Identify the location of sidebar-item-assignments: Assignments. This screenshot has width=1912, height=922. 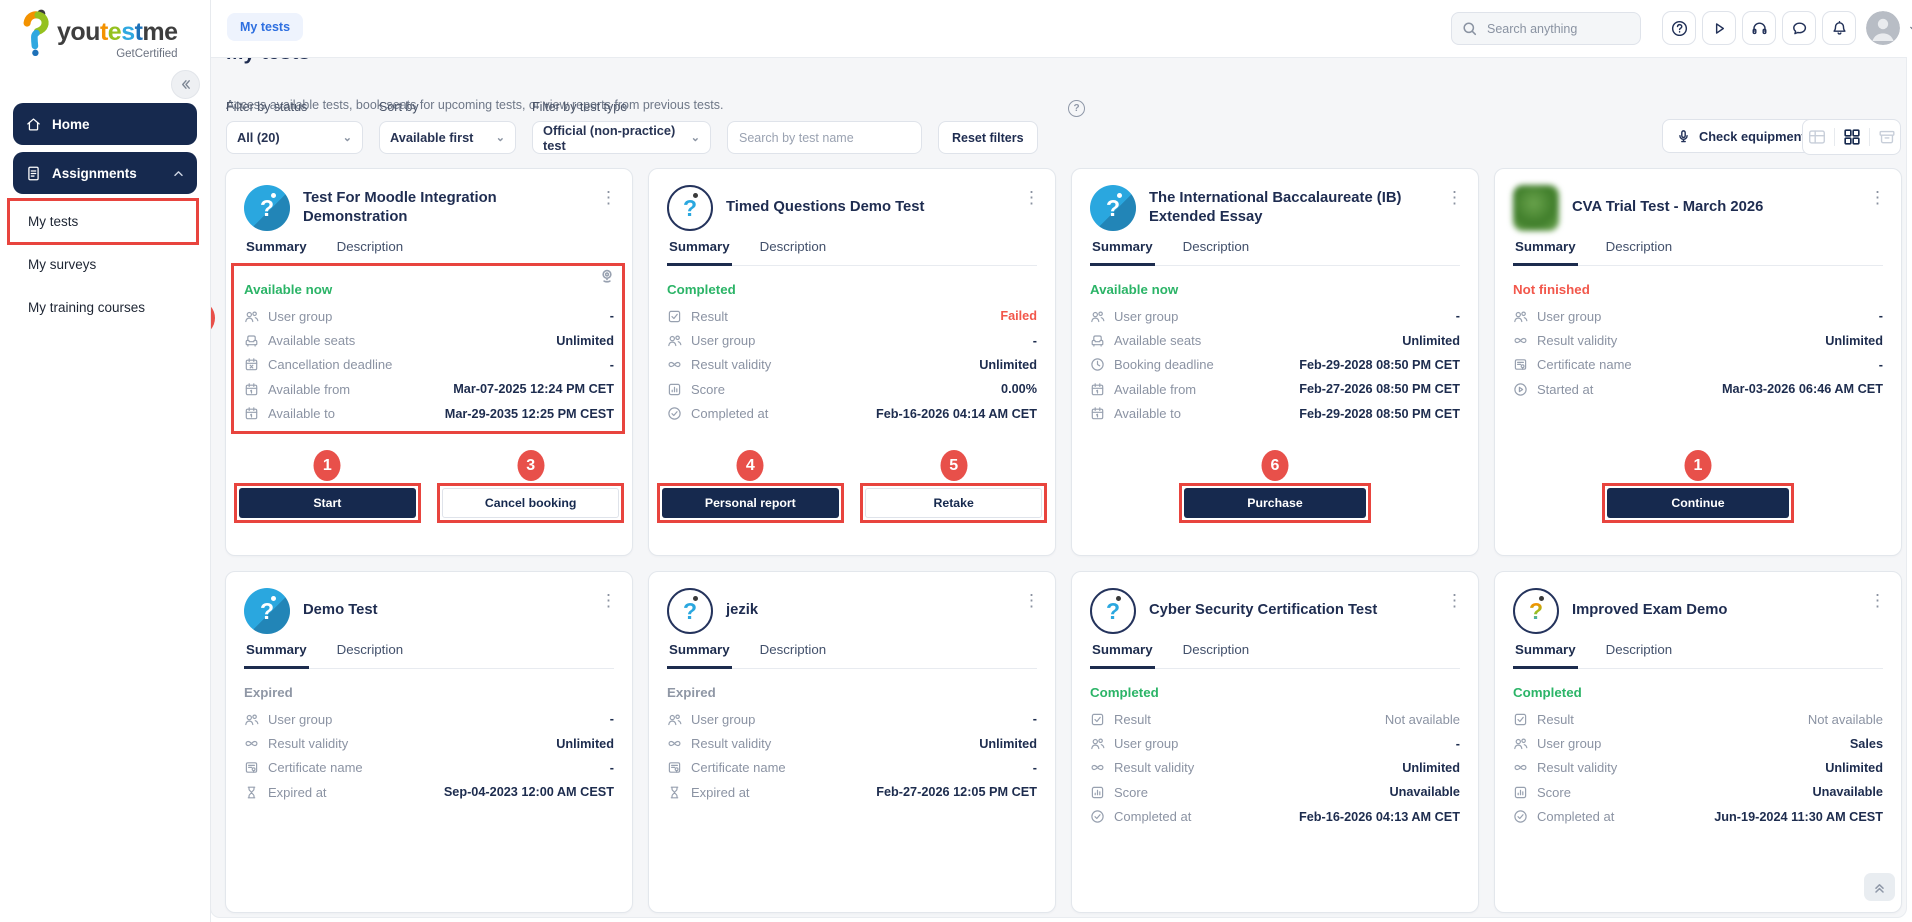
(105, 173).